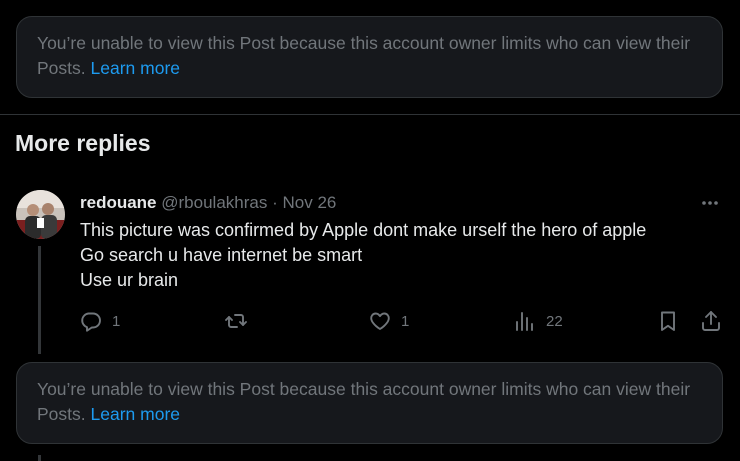  What do you see at coordinates (214, 202) in the screenshot?
I see `author-handle: @rboulakhras` at bounding box center [214, 202].